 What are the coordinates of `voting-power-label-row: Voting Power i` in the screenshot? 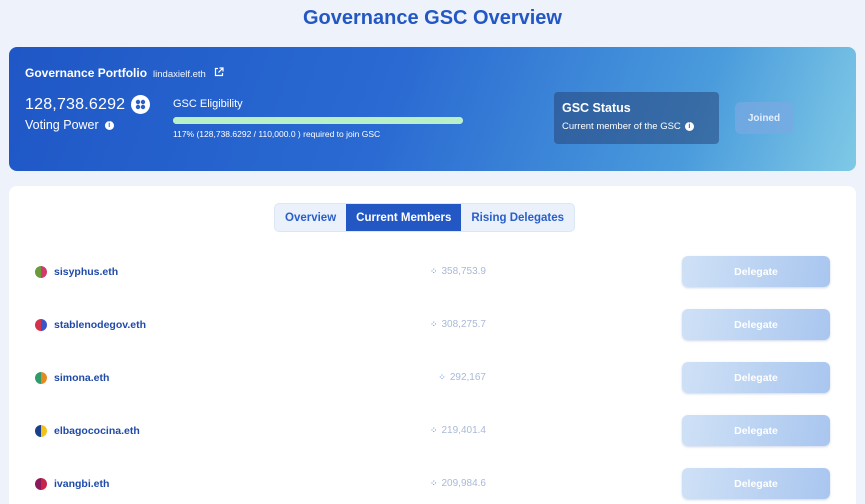 It's located at (69, 125).